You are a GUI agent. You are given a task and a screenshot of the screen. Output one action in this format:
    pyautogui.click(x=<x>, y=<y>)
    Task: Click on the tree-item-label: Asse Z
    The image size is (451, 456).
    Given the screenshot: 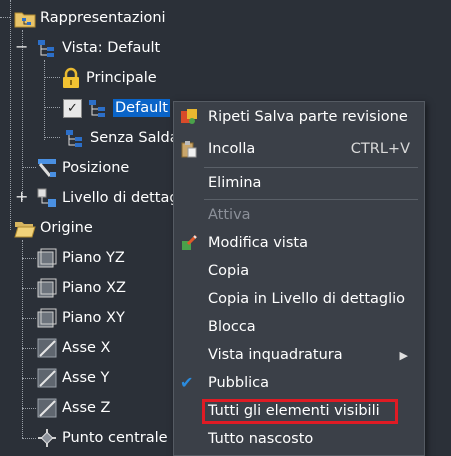 What is the action you would take?
    pyautogui.click(x=86, y=408)
    